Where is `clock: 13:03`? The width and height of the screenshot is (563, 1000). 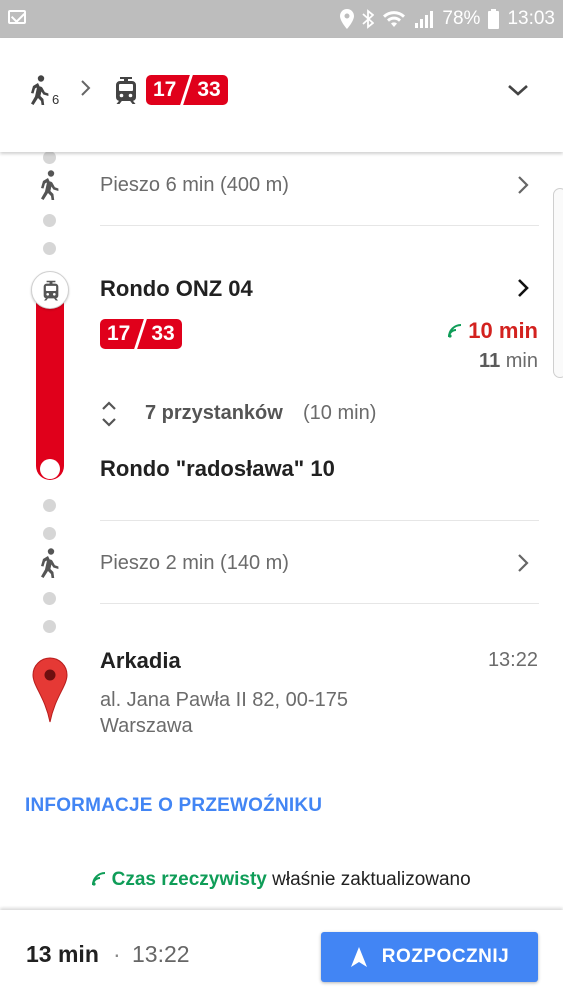
clock: 13:03 is located at coordinates (531, 18).